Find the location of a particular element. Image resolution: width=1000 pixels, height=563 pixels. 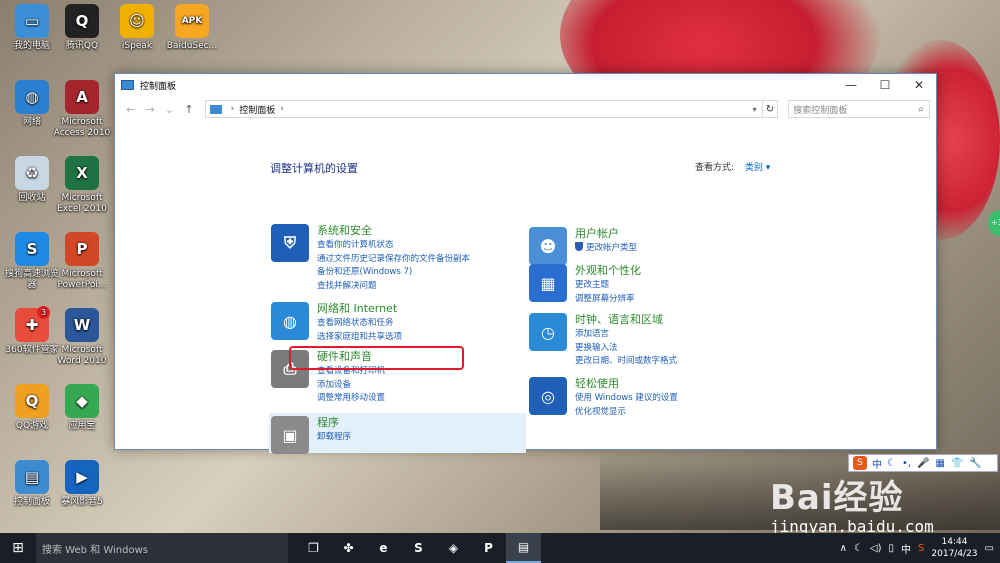

tray-chevron-icon: ∧ is located at coordinates (843, 548).